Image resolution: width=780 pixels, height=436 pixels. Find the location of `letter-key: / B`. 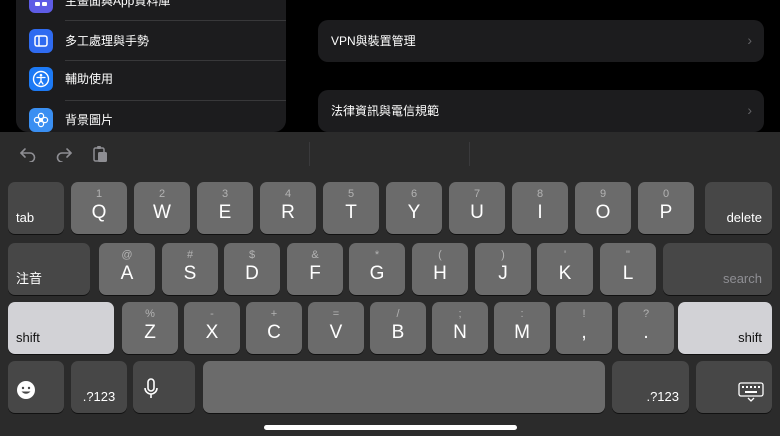

letter-key: / B is located at coordinates (398, 328).